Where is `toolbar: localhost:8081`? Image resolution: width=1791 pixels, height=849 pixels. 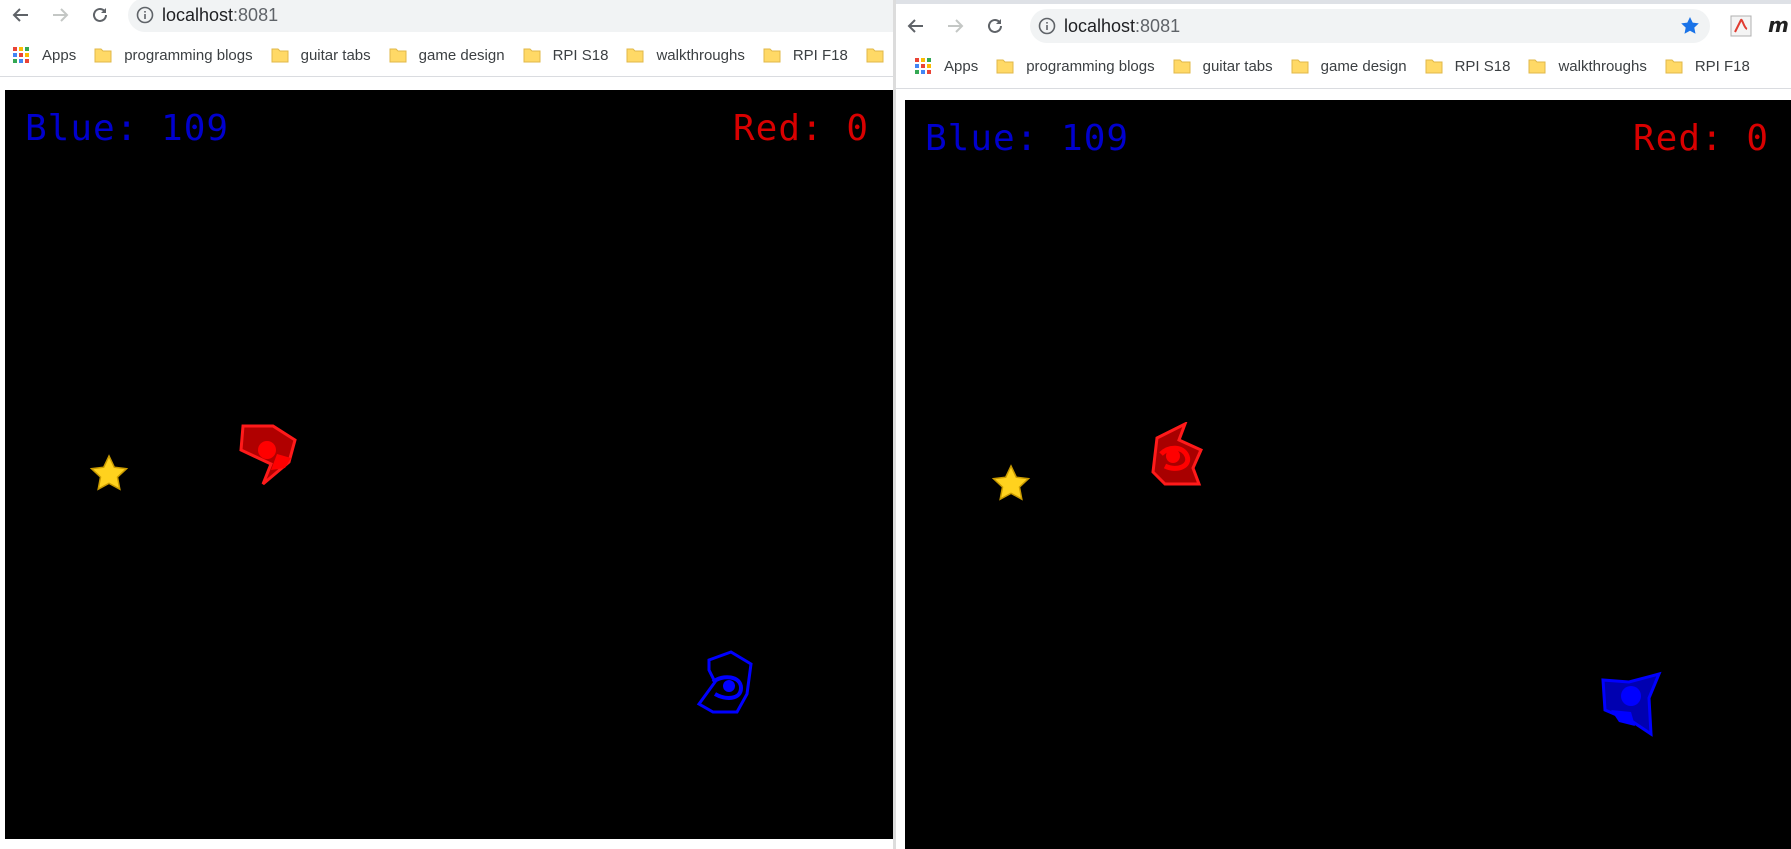
toolbar: localhost:8081 is located at coordinates (447, 18).